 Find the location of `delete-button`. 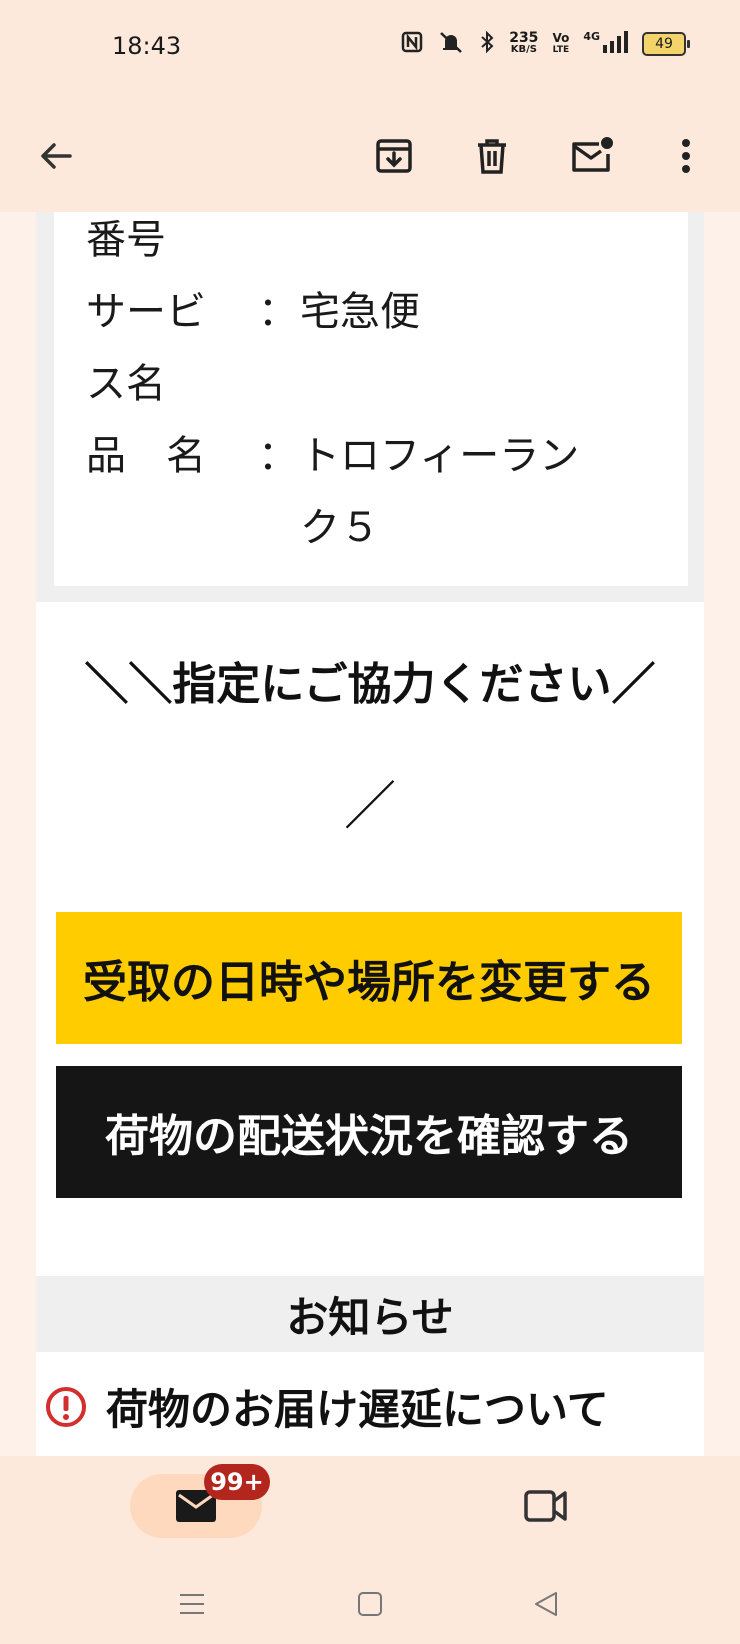

delete-button is located at coordinates (492, 156).